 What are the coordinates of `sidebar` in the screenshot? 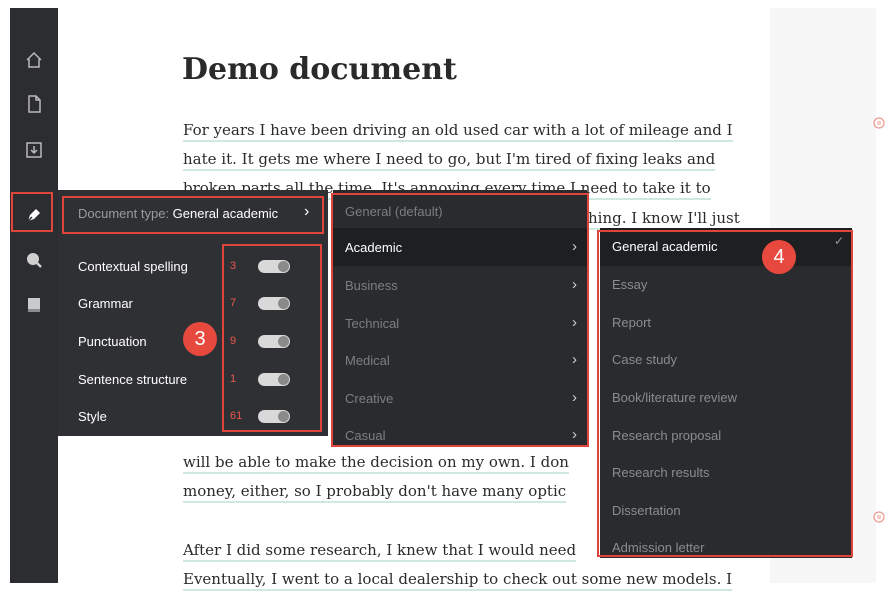 It's located at (34, 295).